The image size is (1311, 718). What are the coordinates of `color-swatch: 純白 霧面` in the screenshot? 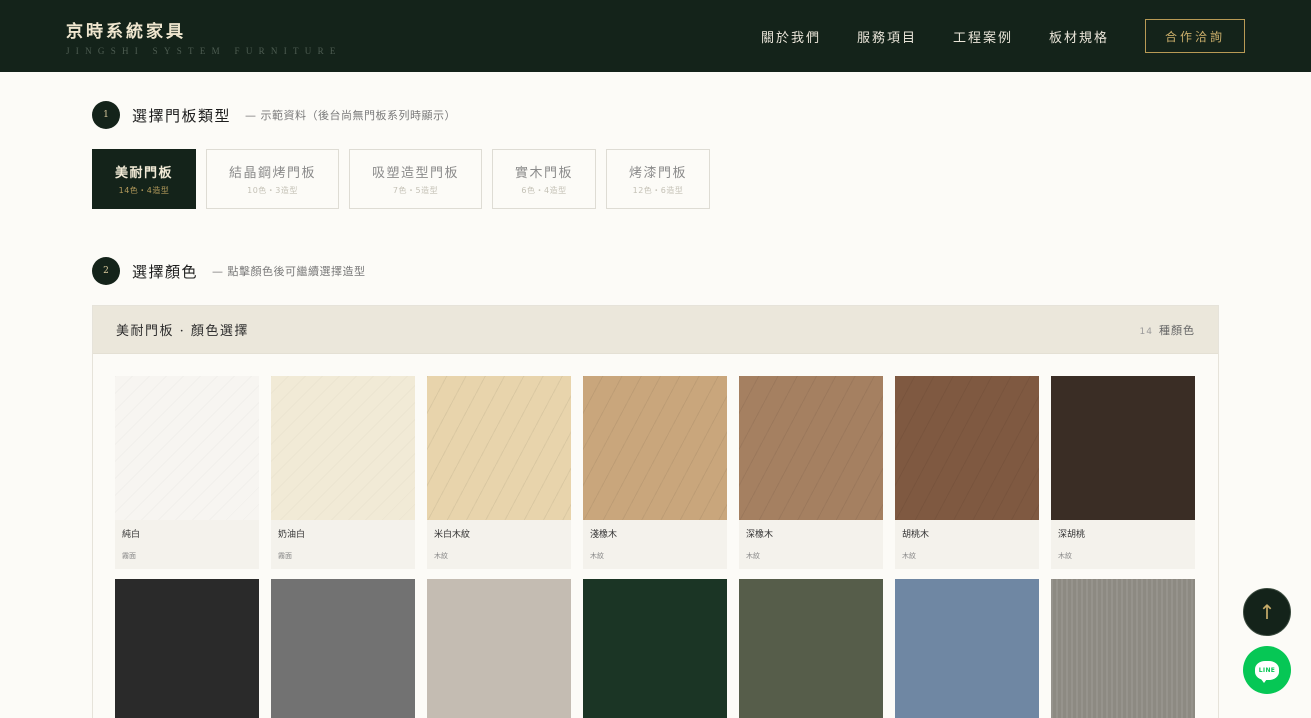 It's located at (187, 472).